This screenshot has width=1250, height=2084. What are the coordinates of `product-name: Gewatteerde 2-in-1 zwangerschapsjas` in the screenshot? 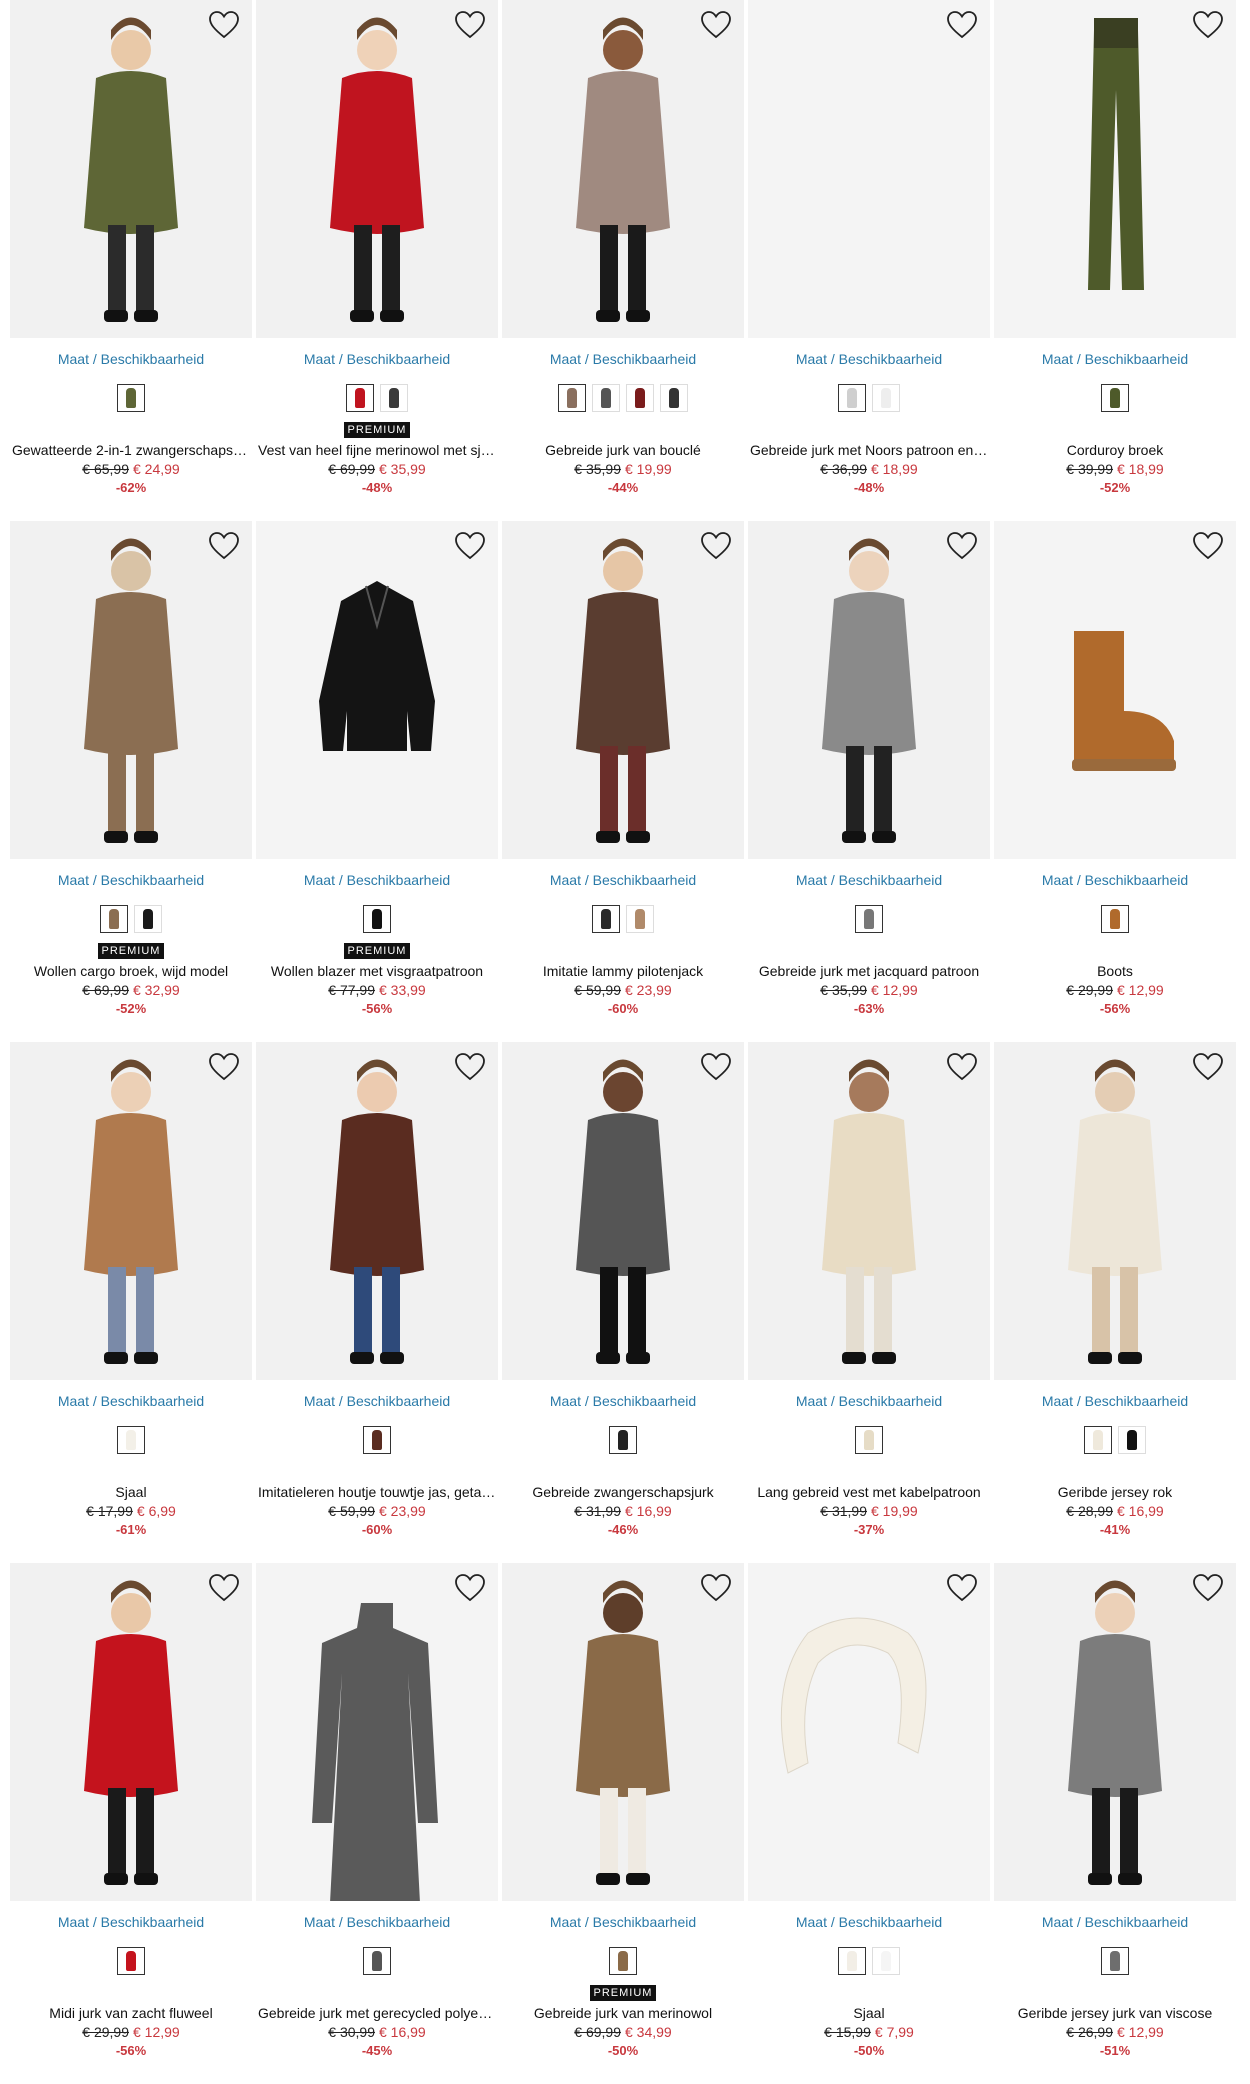 It's located at (131, 450).